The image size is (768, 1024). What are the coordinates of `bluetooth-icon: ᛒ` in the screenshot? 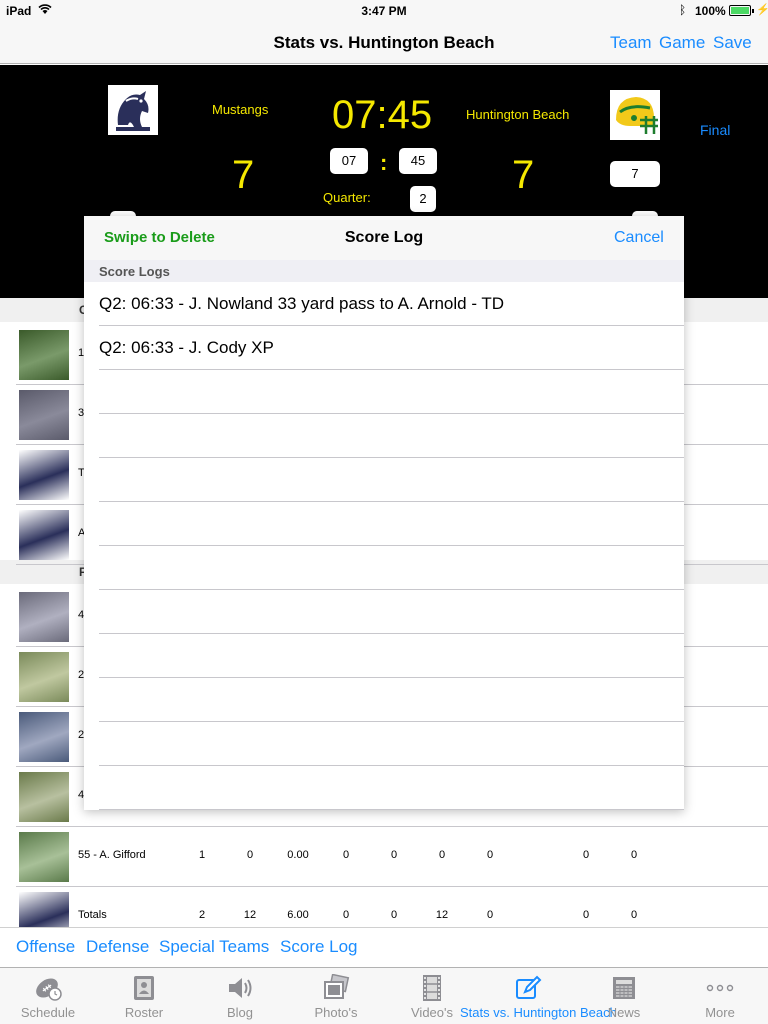 It's located at (683, 10).